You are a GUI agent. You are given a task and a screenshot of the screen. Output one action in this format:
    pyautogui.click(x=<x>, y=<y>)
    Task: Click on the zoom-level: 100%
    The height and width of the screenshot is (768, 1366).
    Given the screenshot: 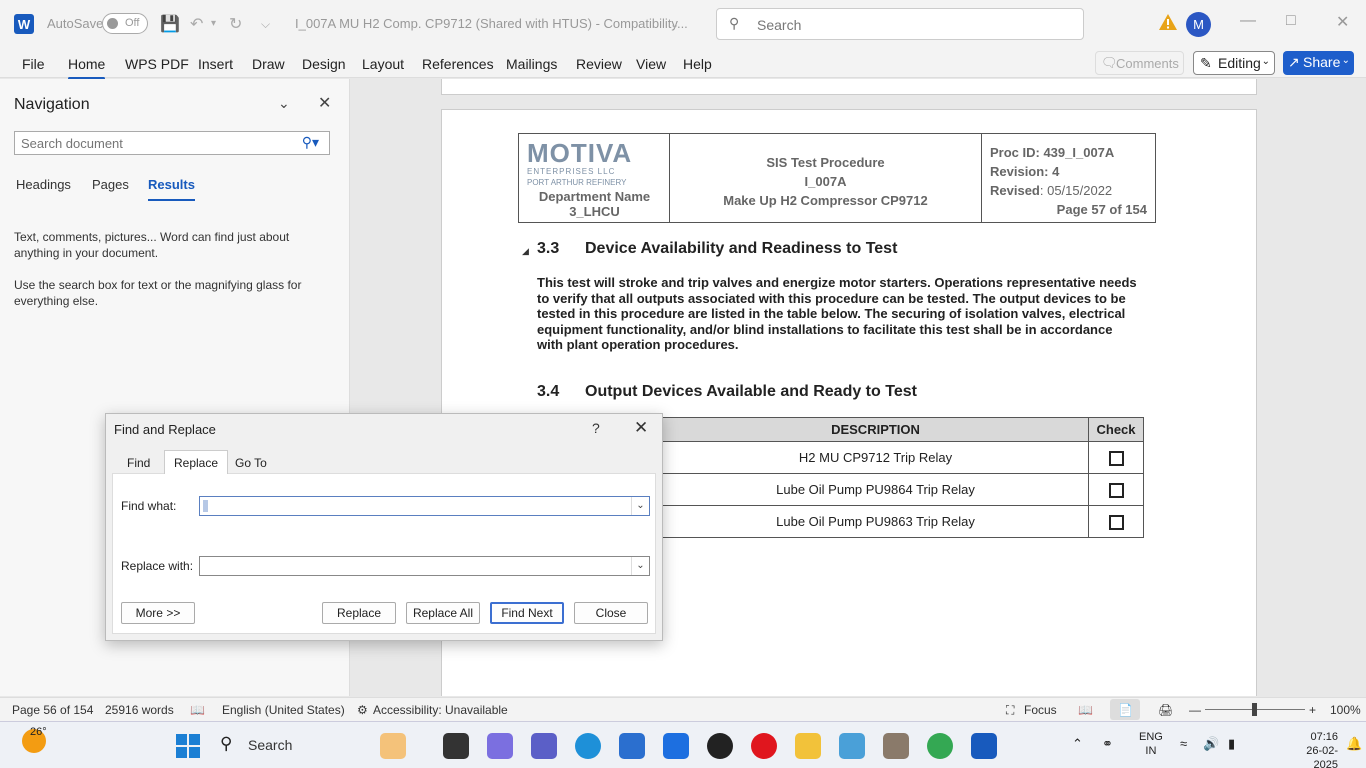 What is the action you would take?
    pyautogui.click(x=1345, y=710)
    